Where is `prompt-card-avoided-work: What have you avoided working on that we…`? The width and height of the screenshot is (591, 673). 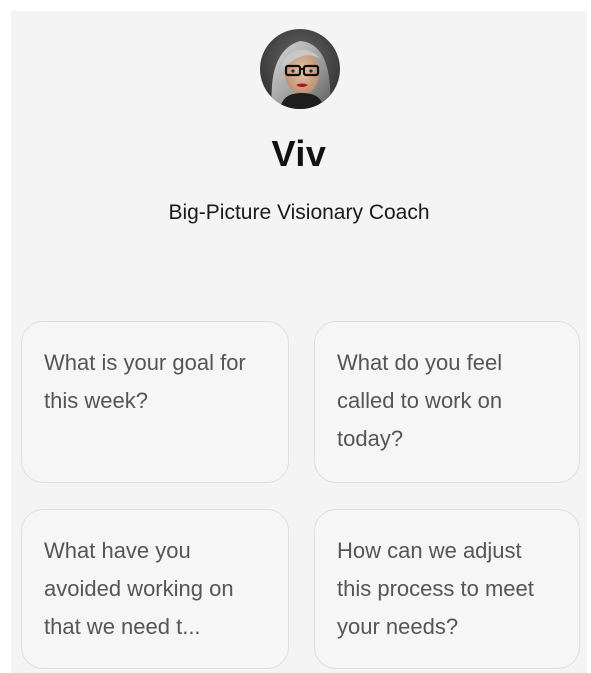 prompt-card-avoided-work: What have you avoided working on that we… is located at coordinates (155, 589).